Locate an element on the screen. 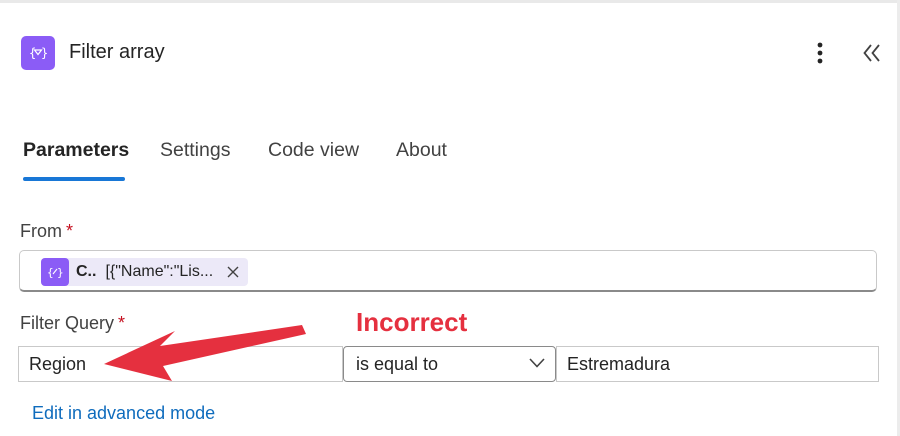 This screenshot has width=900, height=436. tab-code-view: Code view is located at coordinates (313, 150).